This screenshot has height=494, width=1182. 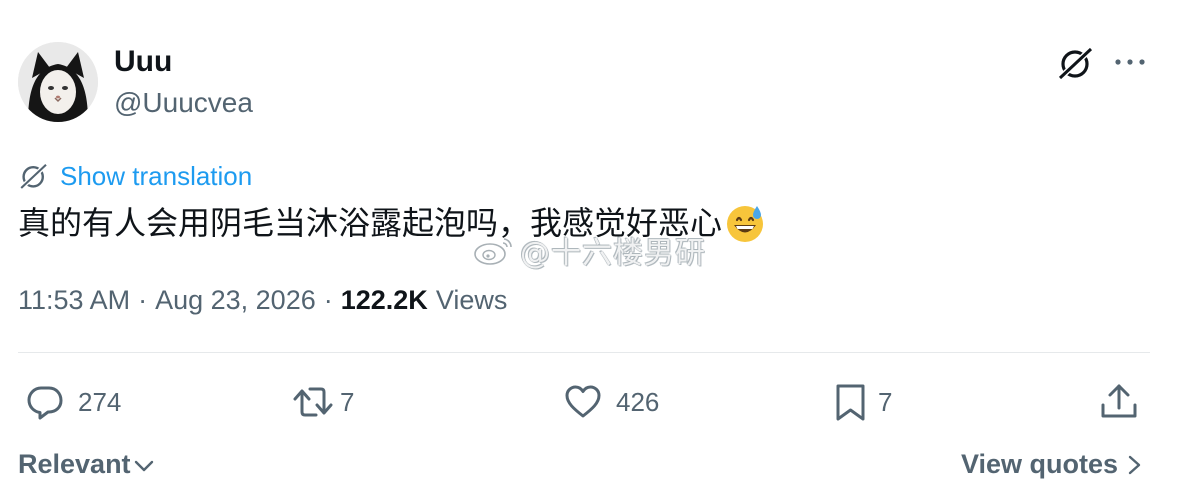 I want to click on heart-icon, so click(x=583, y=401).